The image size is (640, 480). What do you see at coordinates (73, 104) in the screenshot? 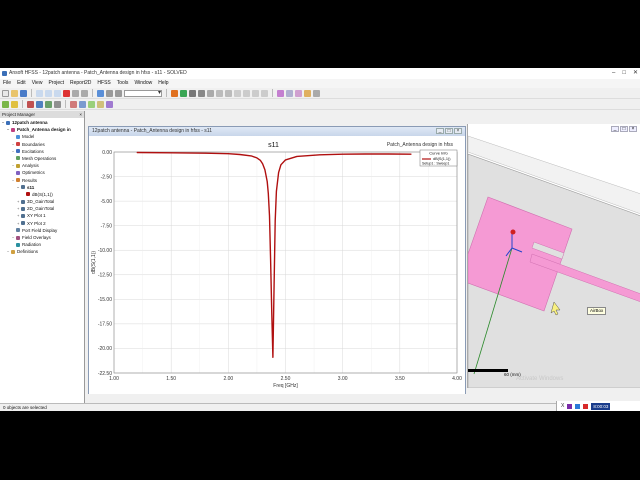
I see `plot-fields-icon` at bounding box center [73, 104].